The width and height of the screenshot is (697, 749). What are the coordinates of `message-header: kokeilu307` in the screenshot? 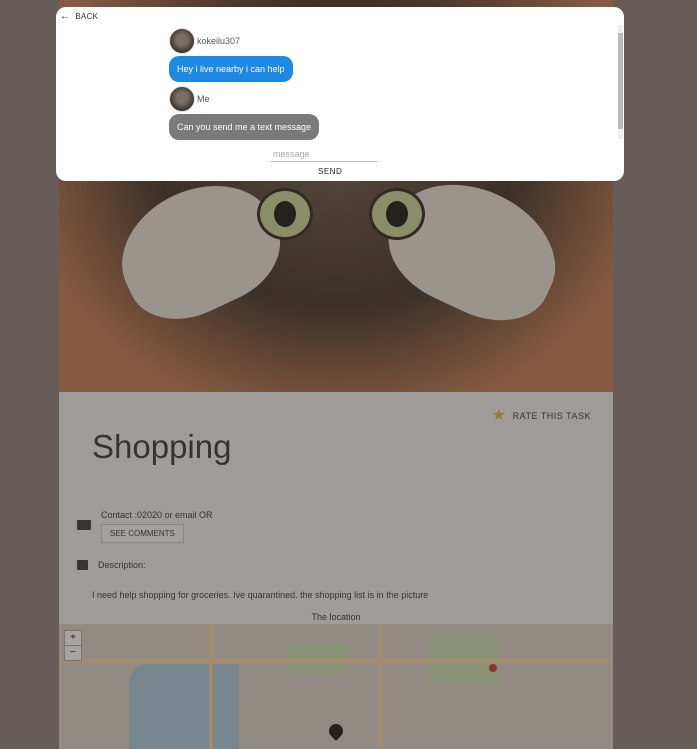 It's located at (231, 41).